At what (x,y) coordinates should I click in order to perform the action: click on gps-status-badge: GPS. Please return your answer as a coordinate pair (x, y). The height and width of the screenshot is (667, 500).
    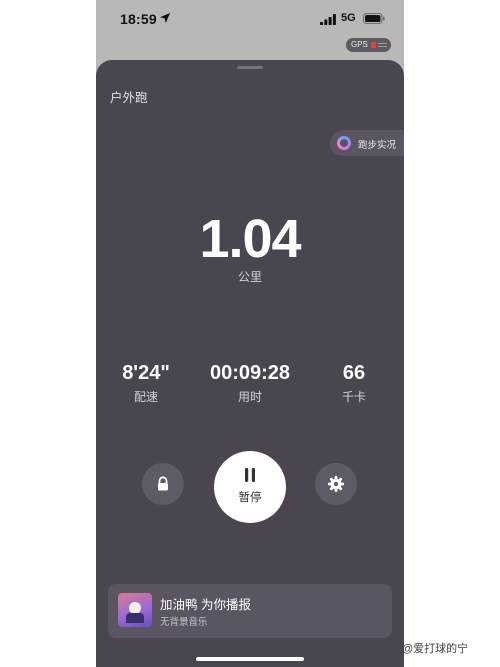
    Looking at the image, I should click on (368, 45).